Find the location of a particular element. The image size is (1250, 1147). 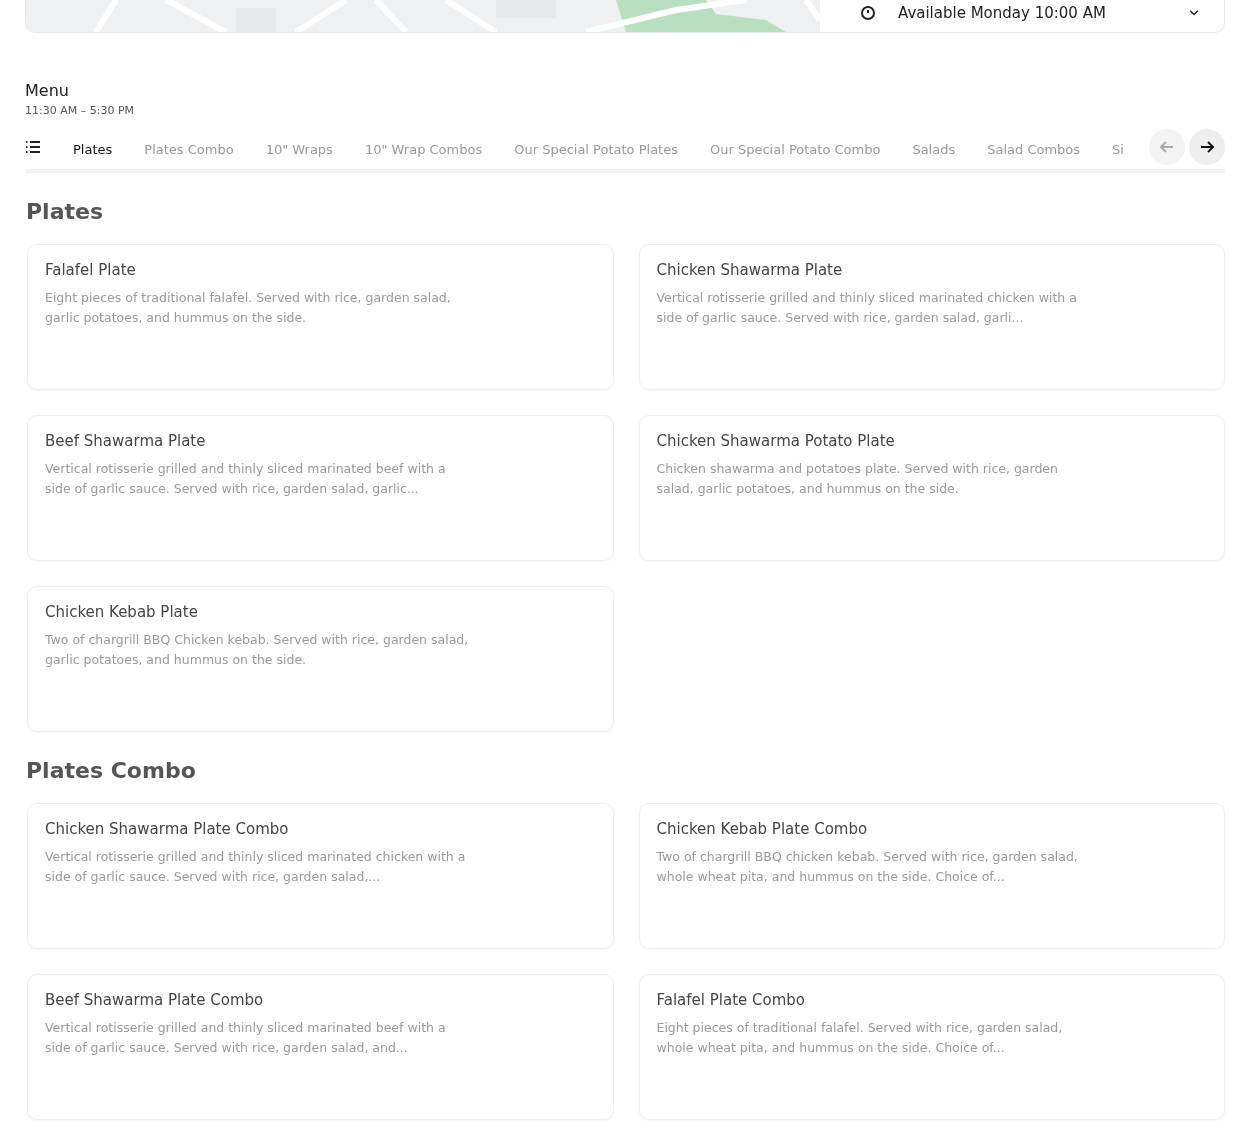

section-title: Plates is located at coordinates (65, 211).